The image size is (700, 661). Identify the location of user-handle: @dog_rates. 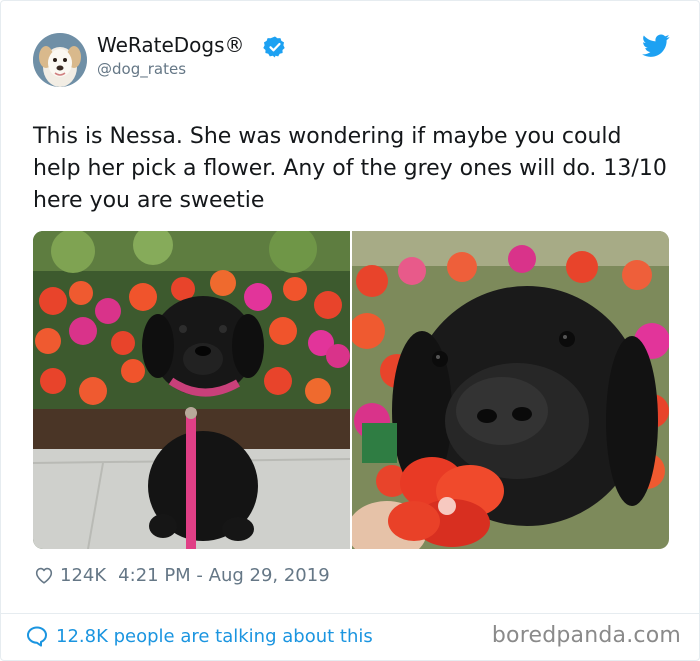
(141, 69).